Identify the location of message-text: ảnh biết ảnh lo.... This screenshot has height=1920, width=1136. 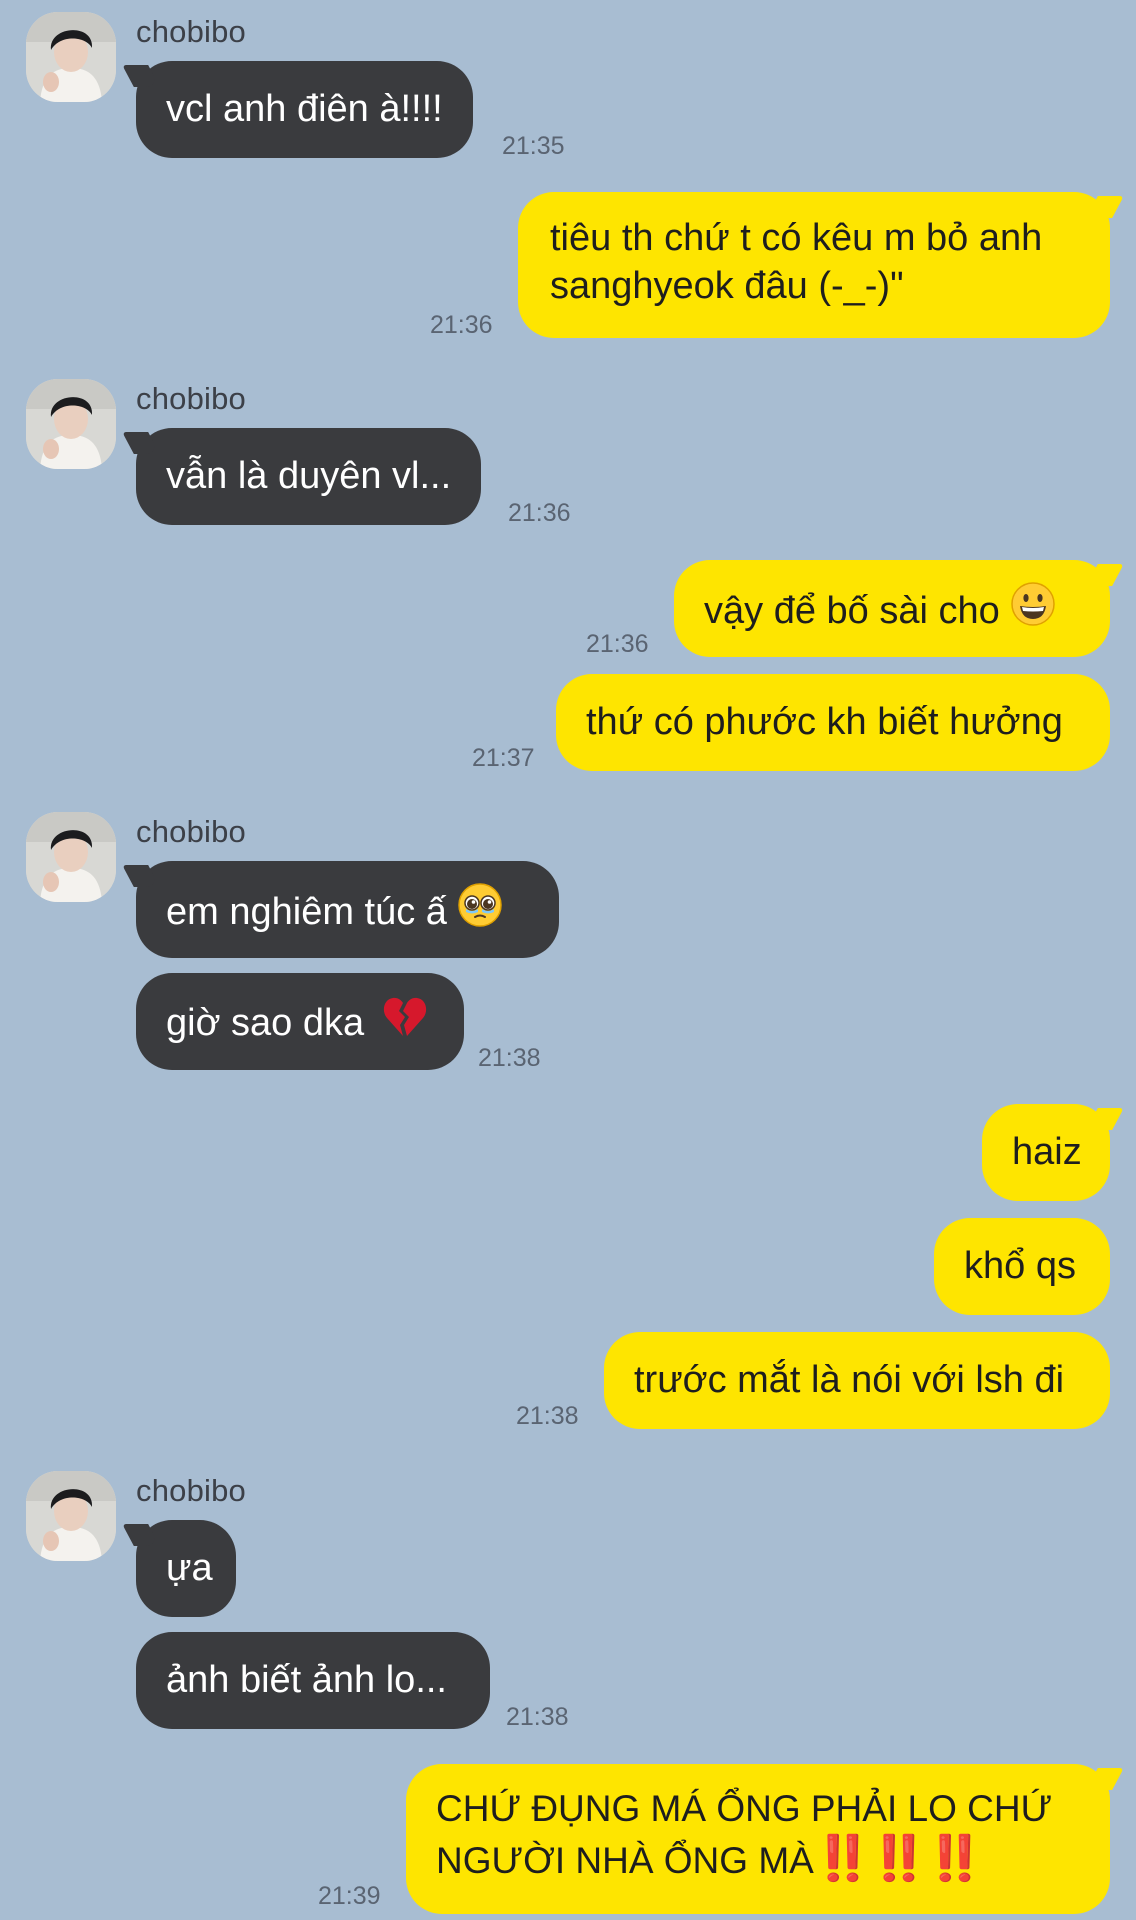
(306, 1680).